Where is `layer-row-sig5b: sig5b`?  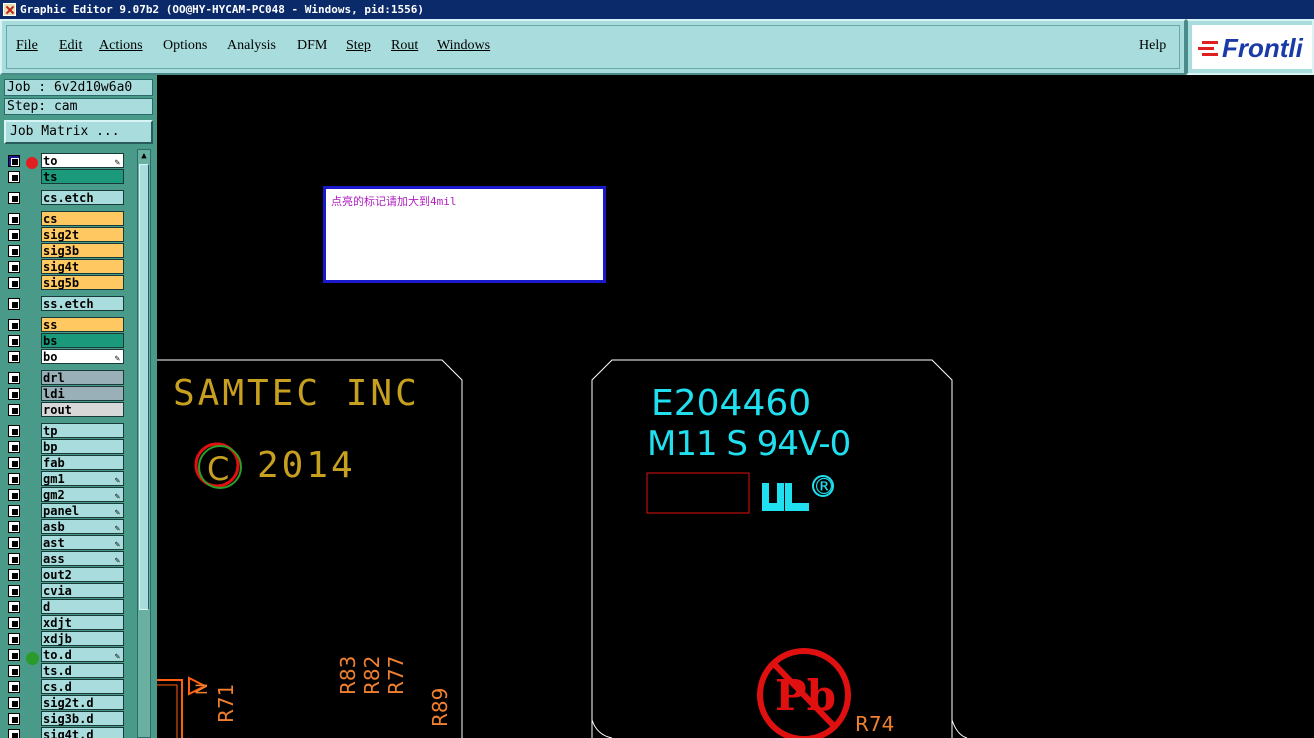
layer-row-sig5b: sig5b is located at coordinates (65, 283).